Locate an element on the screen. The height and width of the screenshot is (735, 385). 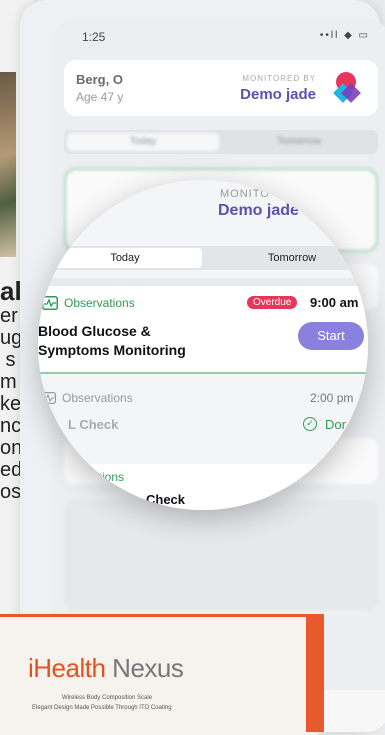
product-brand: iHealth Nexus is located at coordinates (106, 668).